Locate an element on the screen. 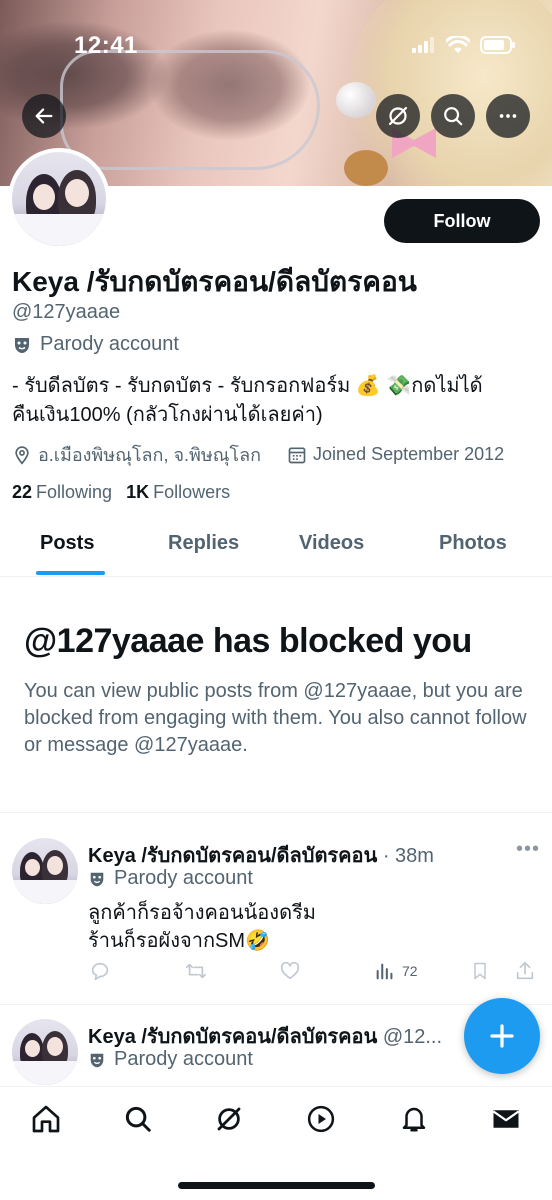 This screenshot has height=1200, width=552. signal-icon is located at coordinates (423, 45).